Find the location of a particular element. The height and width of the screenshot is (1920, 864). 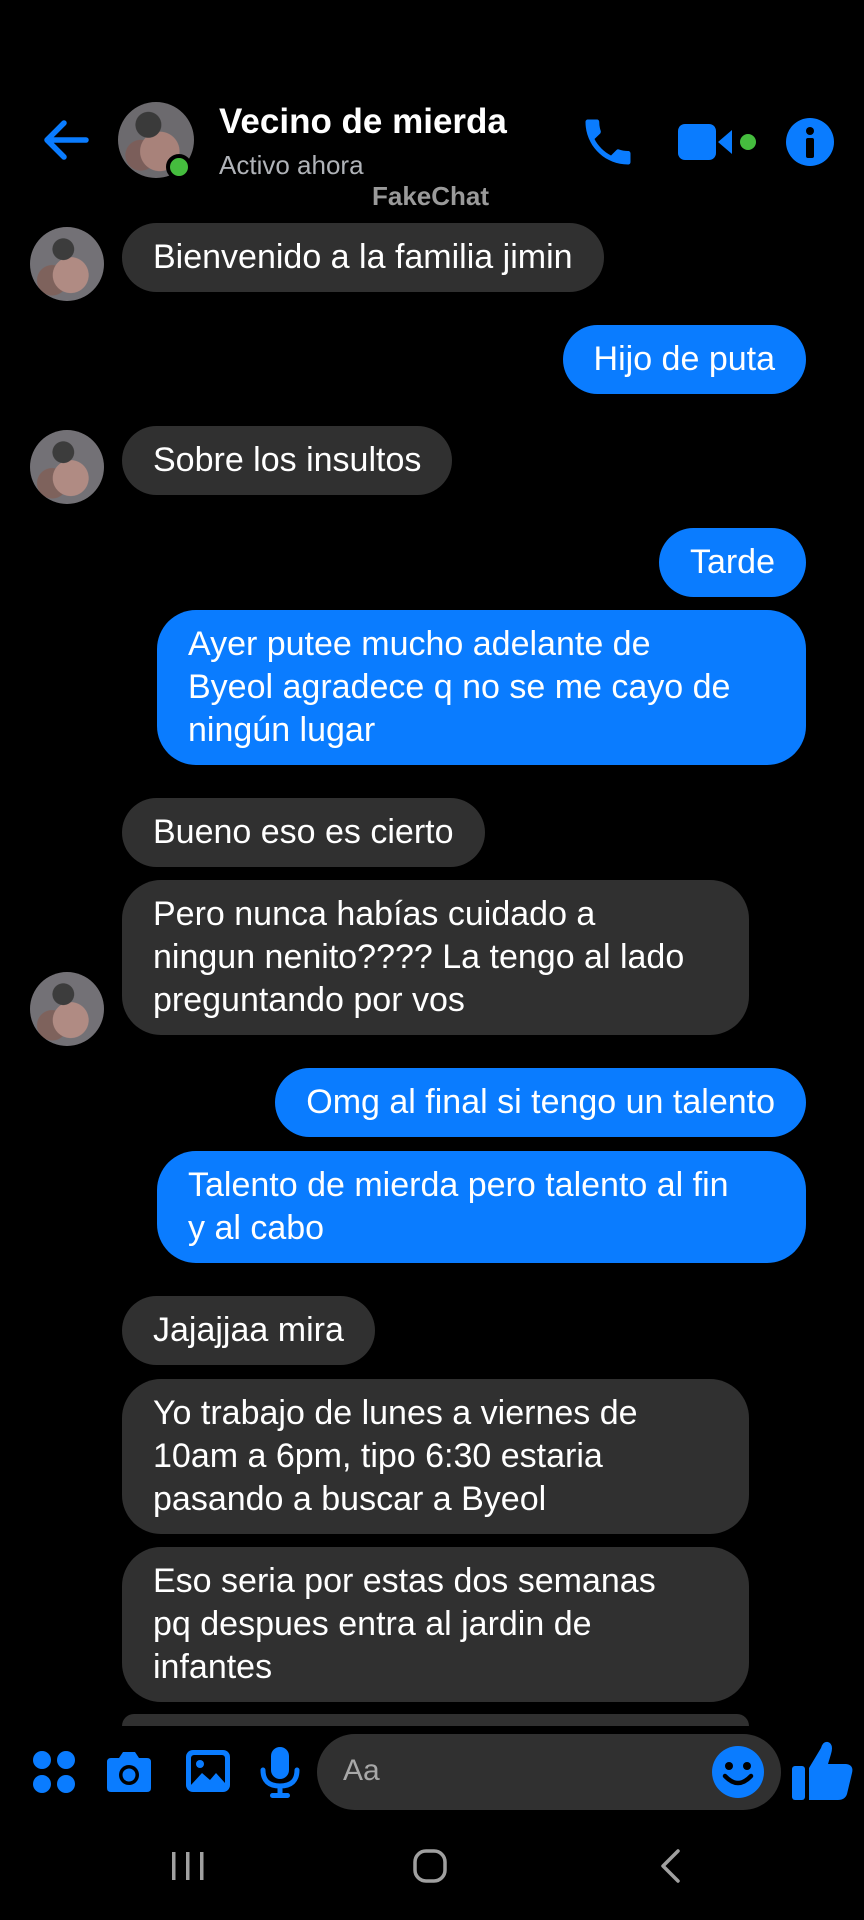

thumbs-up-icon is located at coordinates (822, 1770).